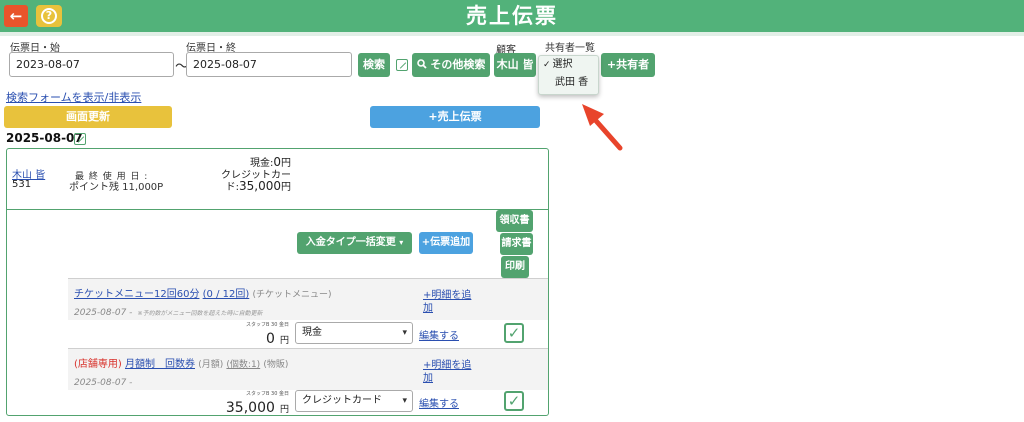  Describe the element at coordinates (292, 295) in the screenshot. I see `item-category: (チケットメニュー)` at that location.